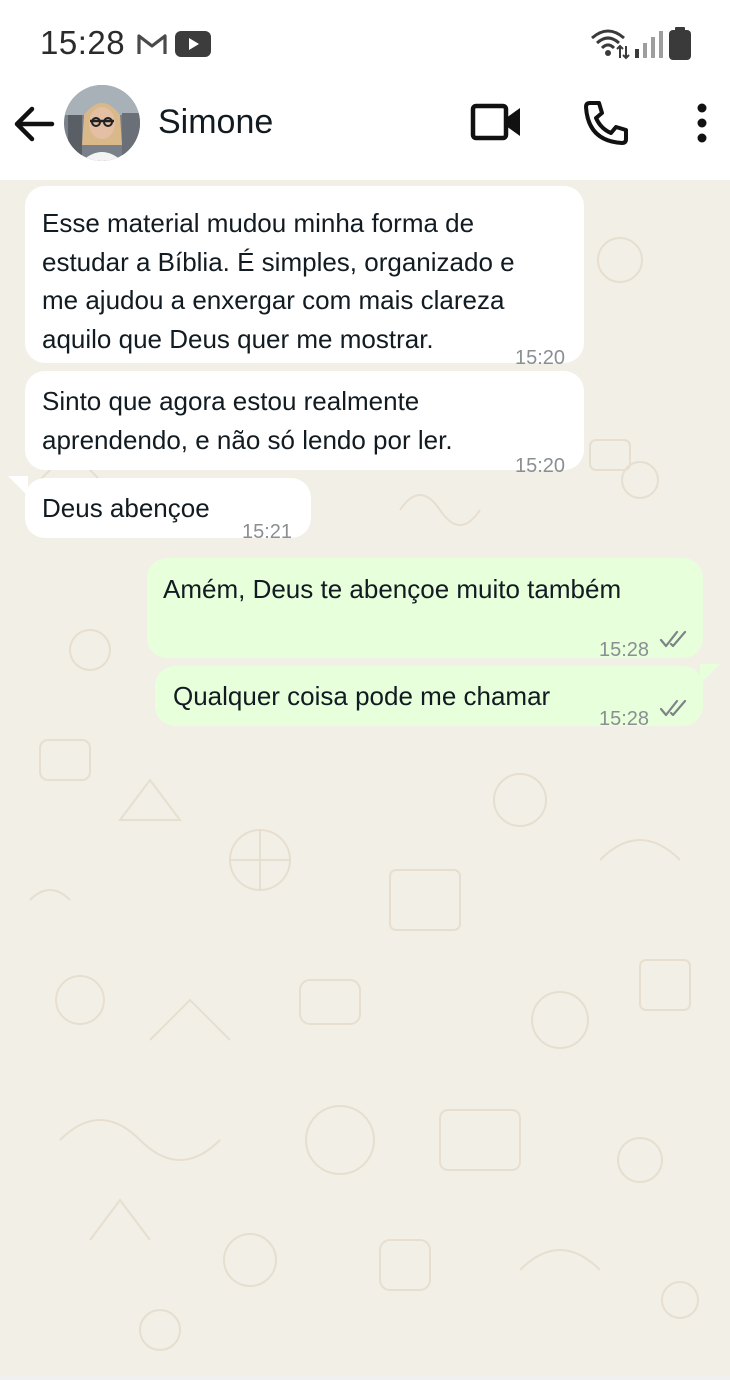 Image resolution: width=730 pixels, height=1380 pixels. I want to click on message-text: Amém, Deus te abençoe muito também, so click(392, 589).